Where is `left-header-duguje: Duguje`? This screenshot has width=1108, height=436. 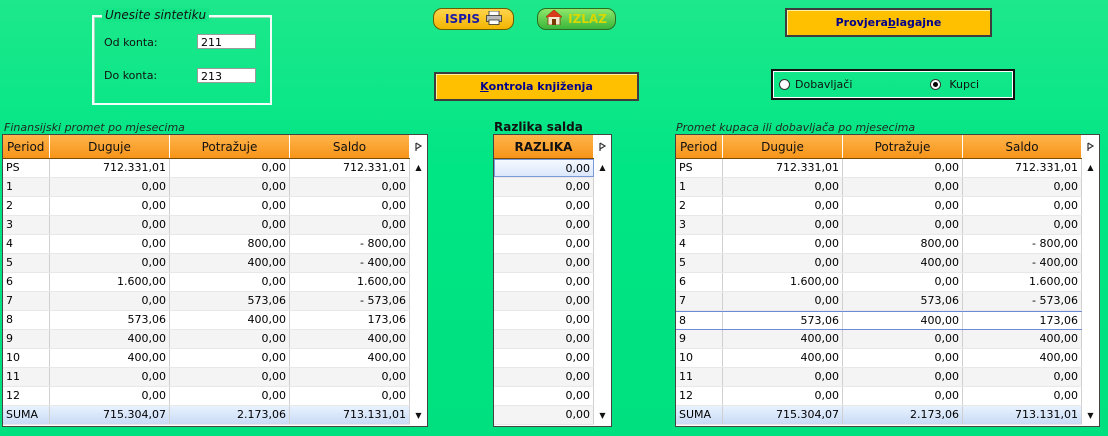 left-header-duguje: Duguje is located at coordinates (110, 146).